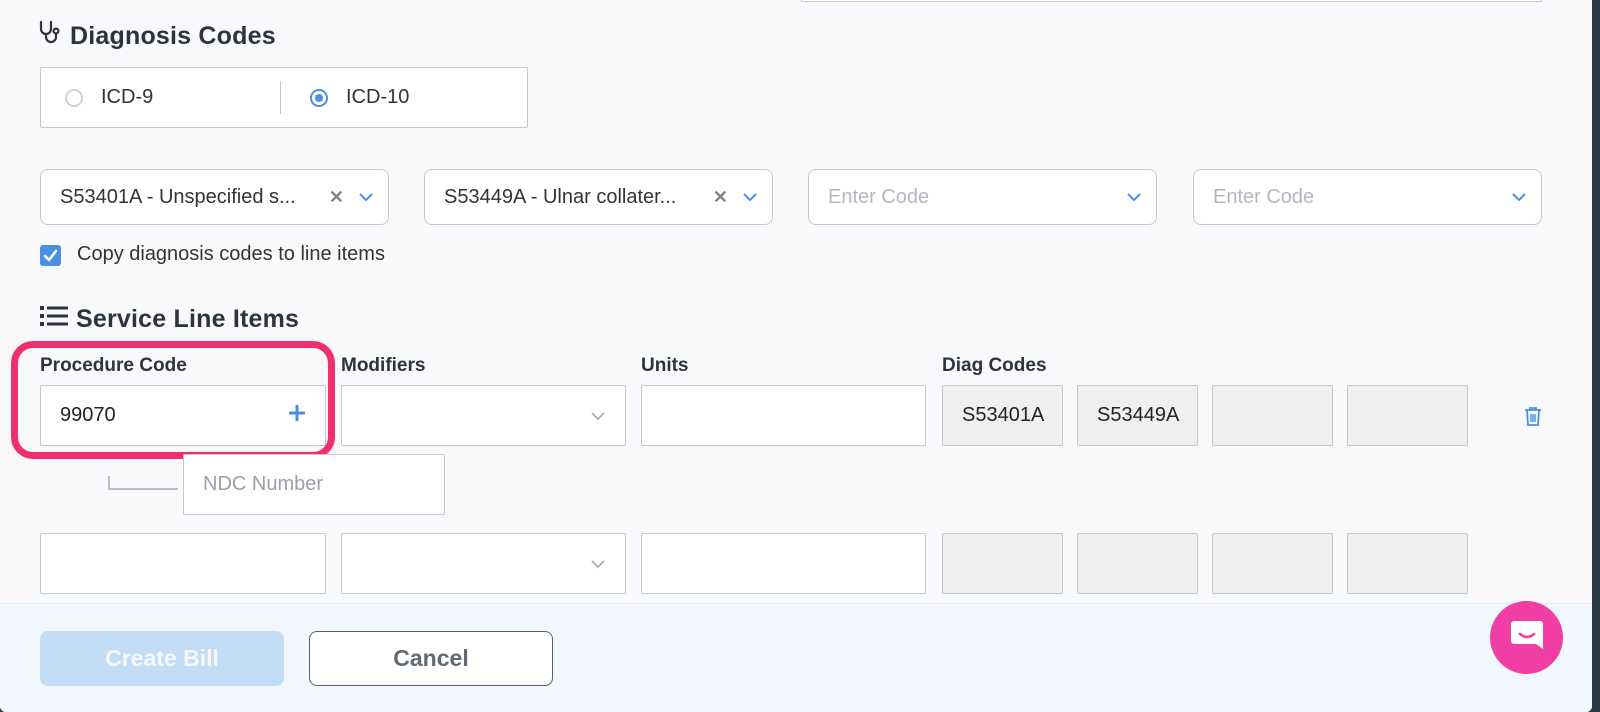 This screenshot has height=712, width=1600. What do you see at coordinates (1171, 1) in the screenshot?
I see `previous-field-edge` at bounding box center [1171, 1].